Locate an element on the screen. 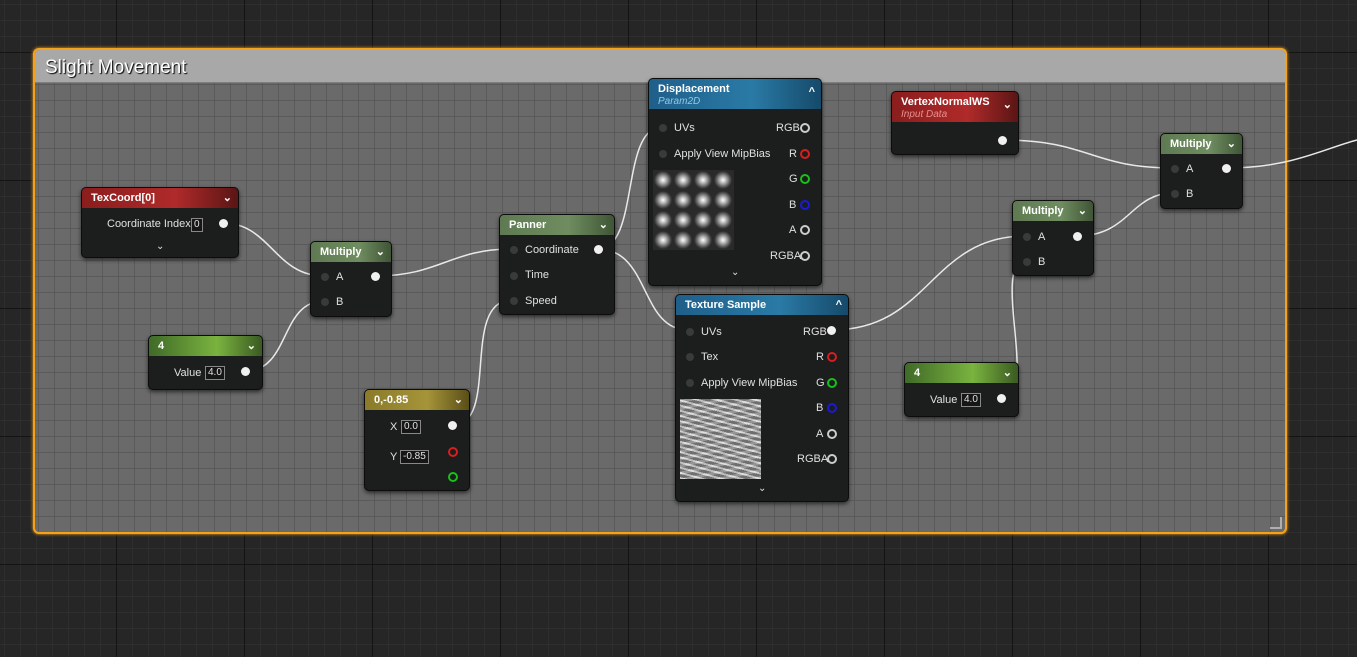 The height and width of the screenshot is (657, 1357). node-multiply-1: Multiply ⌄ A B is located at coordinates (351, 279).